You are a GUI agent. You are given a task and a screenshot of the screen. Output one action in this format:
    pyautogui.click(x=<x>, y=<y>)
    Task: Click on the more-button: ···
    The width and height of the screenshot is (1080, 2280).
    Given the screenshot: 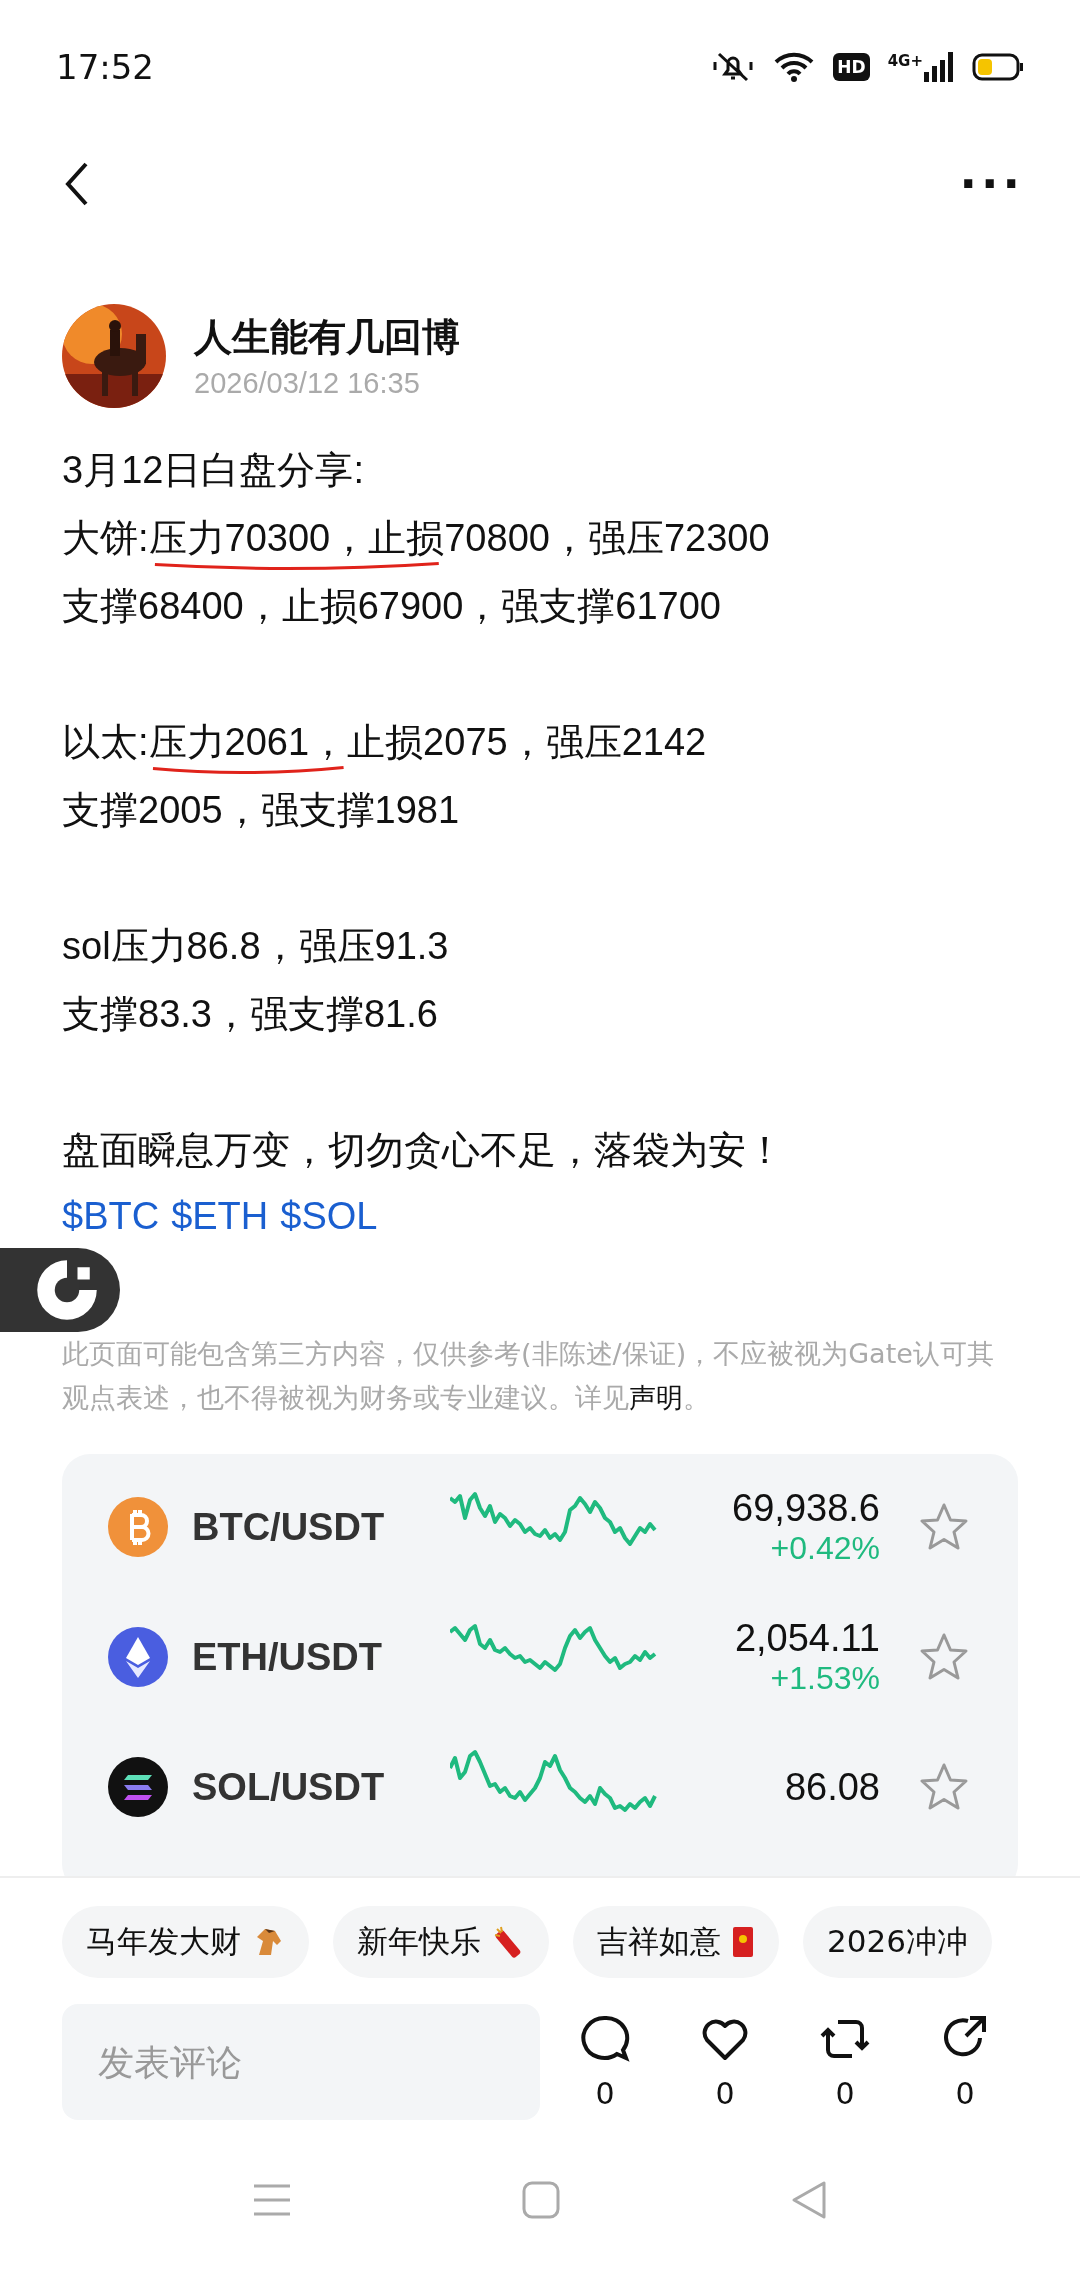 What is the action you would take?
    pyautogui.click(x=991, y=184)
    